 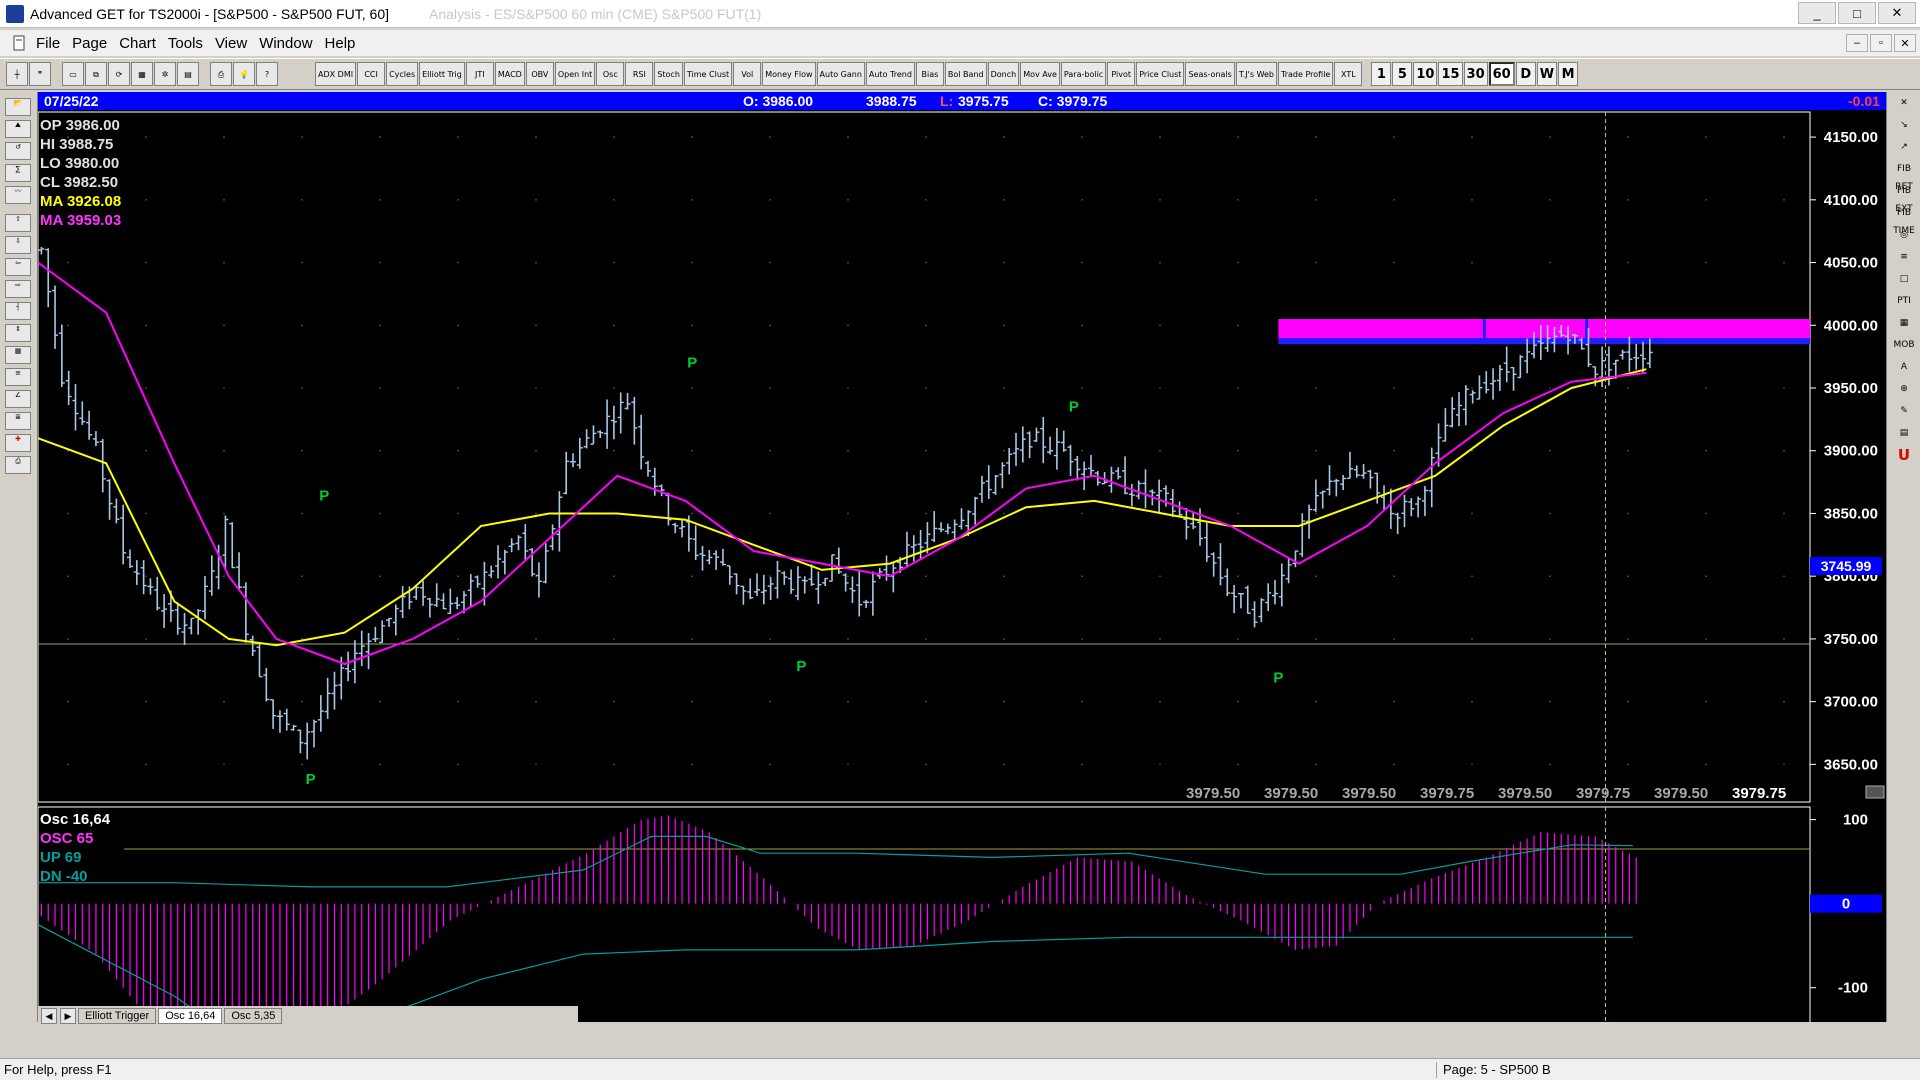 What do you see at coordinates (18, 107) in the screenshot?
I see `tool-open-icon: 📂` at bounding box center [18, 107].